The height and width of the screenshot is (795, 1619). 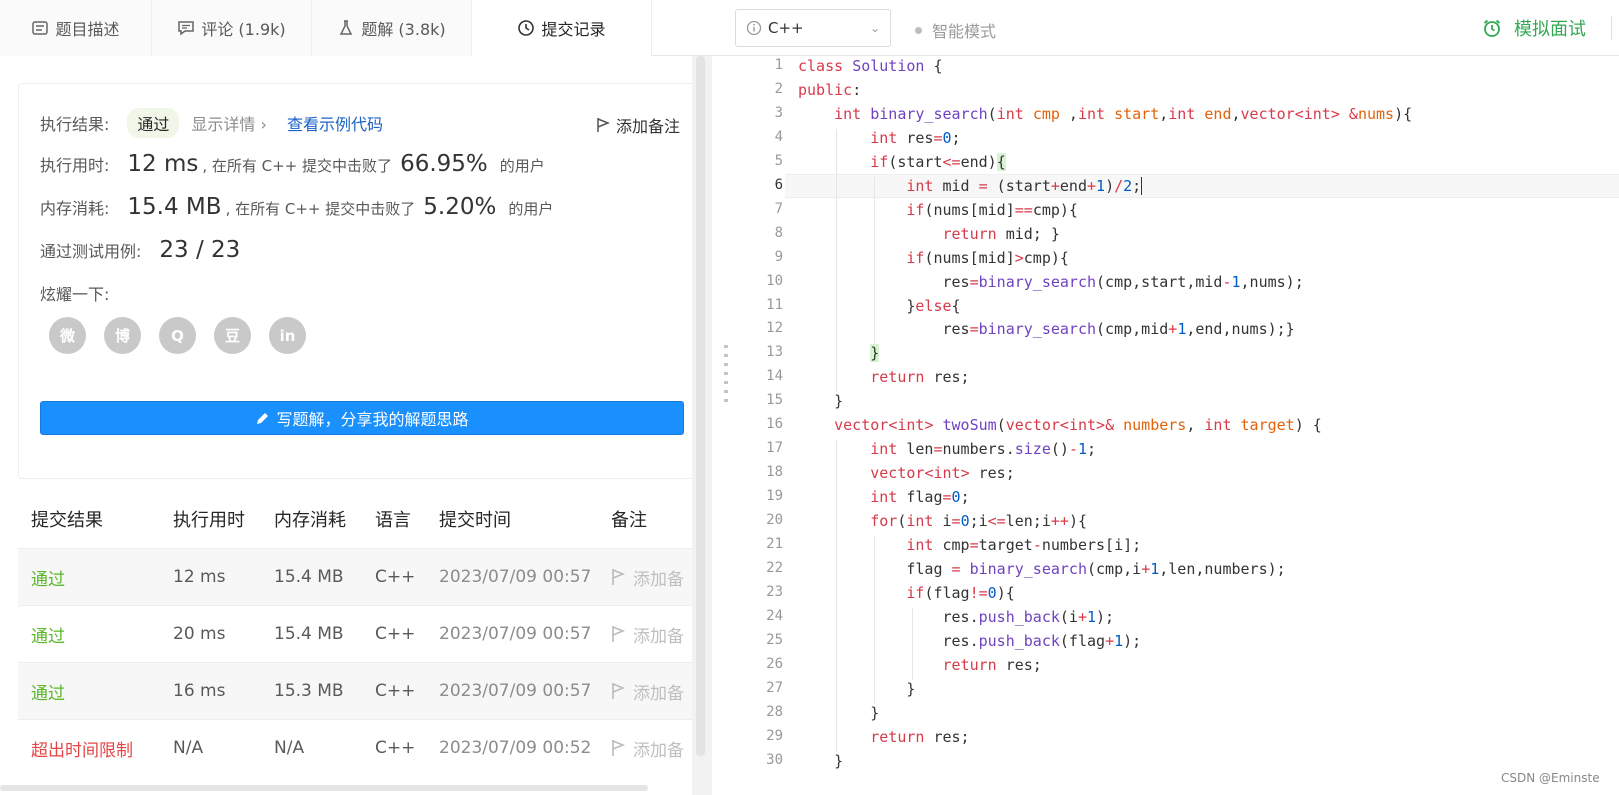 I want to click on code-line: int flag=0;, so click(x=883, y=497).